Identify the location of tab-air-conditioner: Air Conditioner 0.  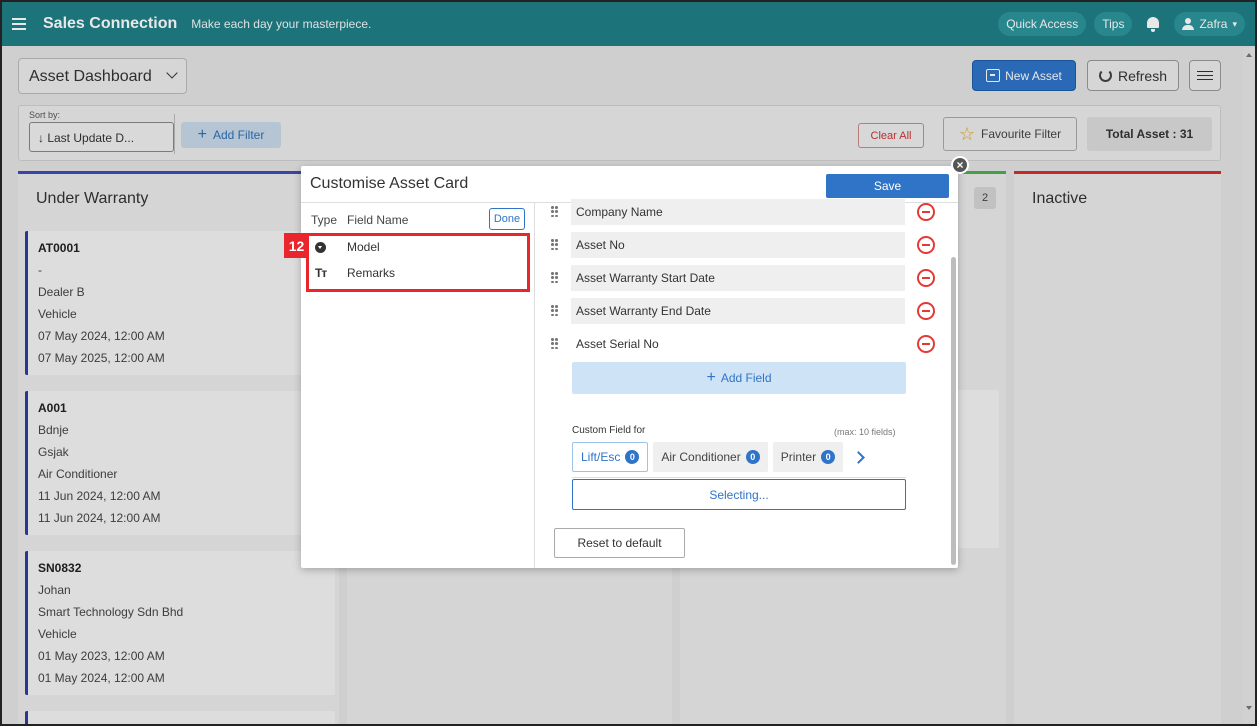
(710, 457).